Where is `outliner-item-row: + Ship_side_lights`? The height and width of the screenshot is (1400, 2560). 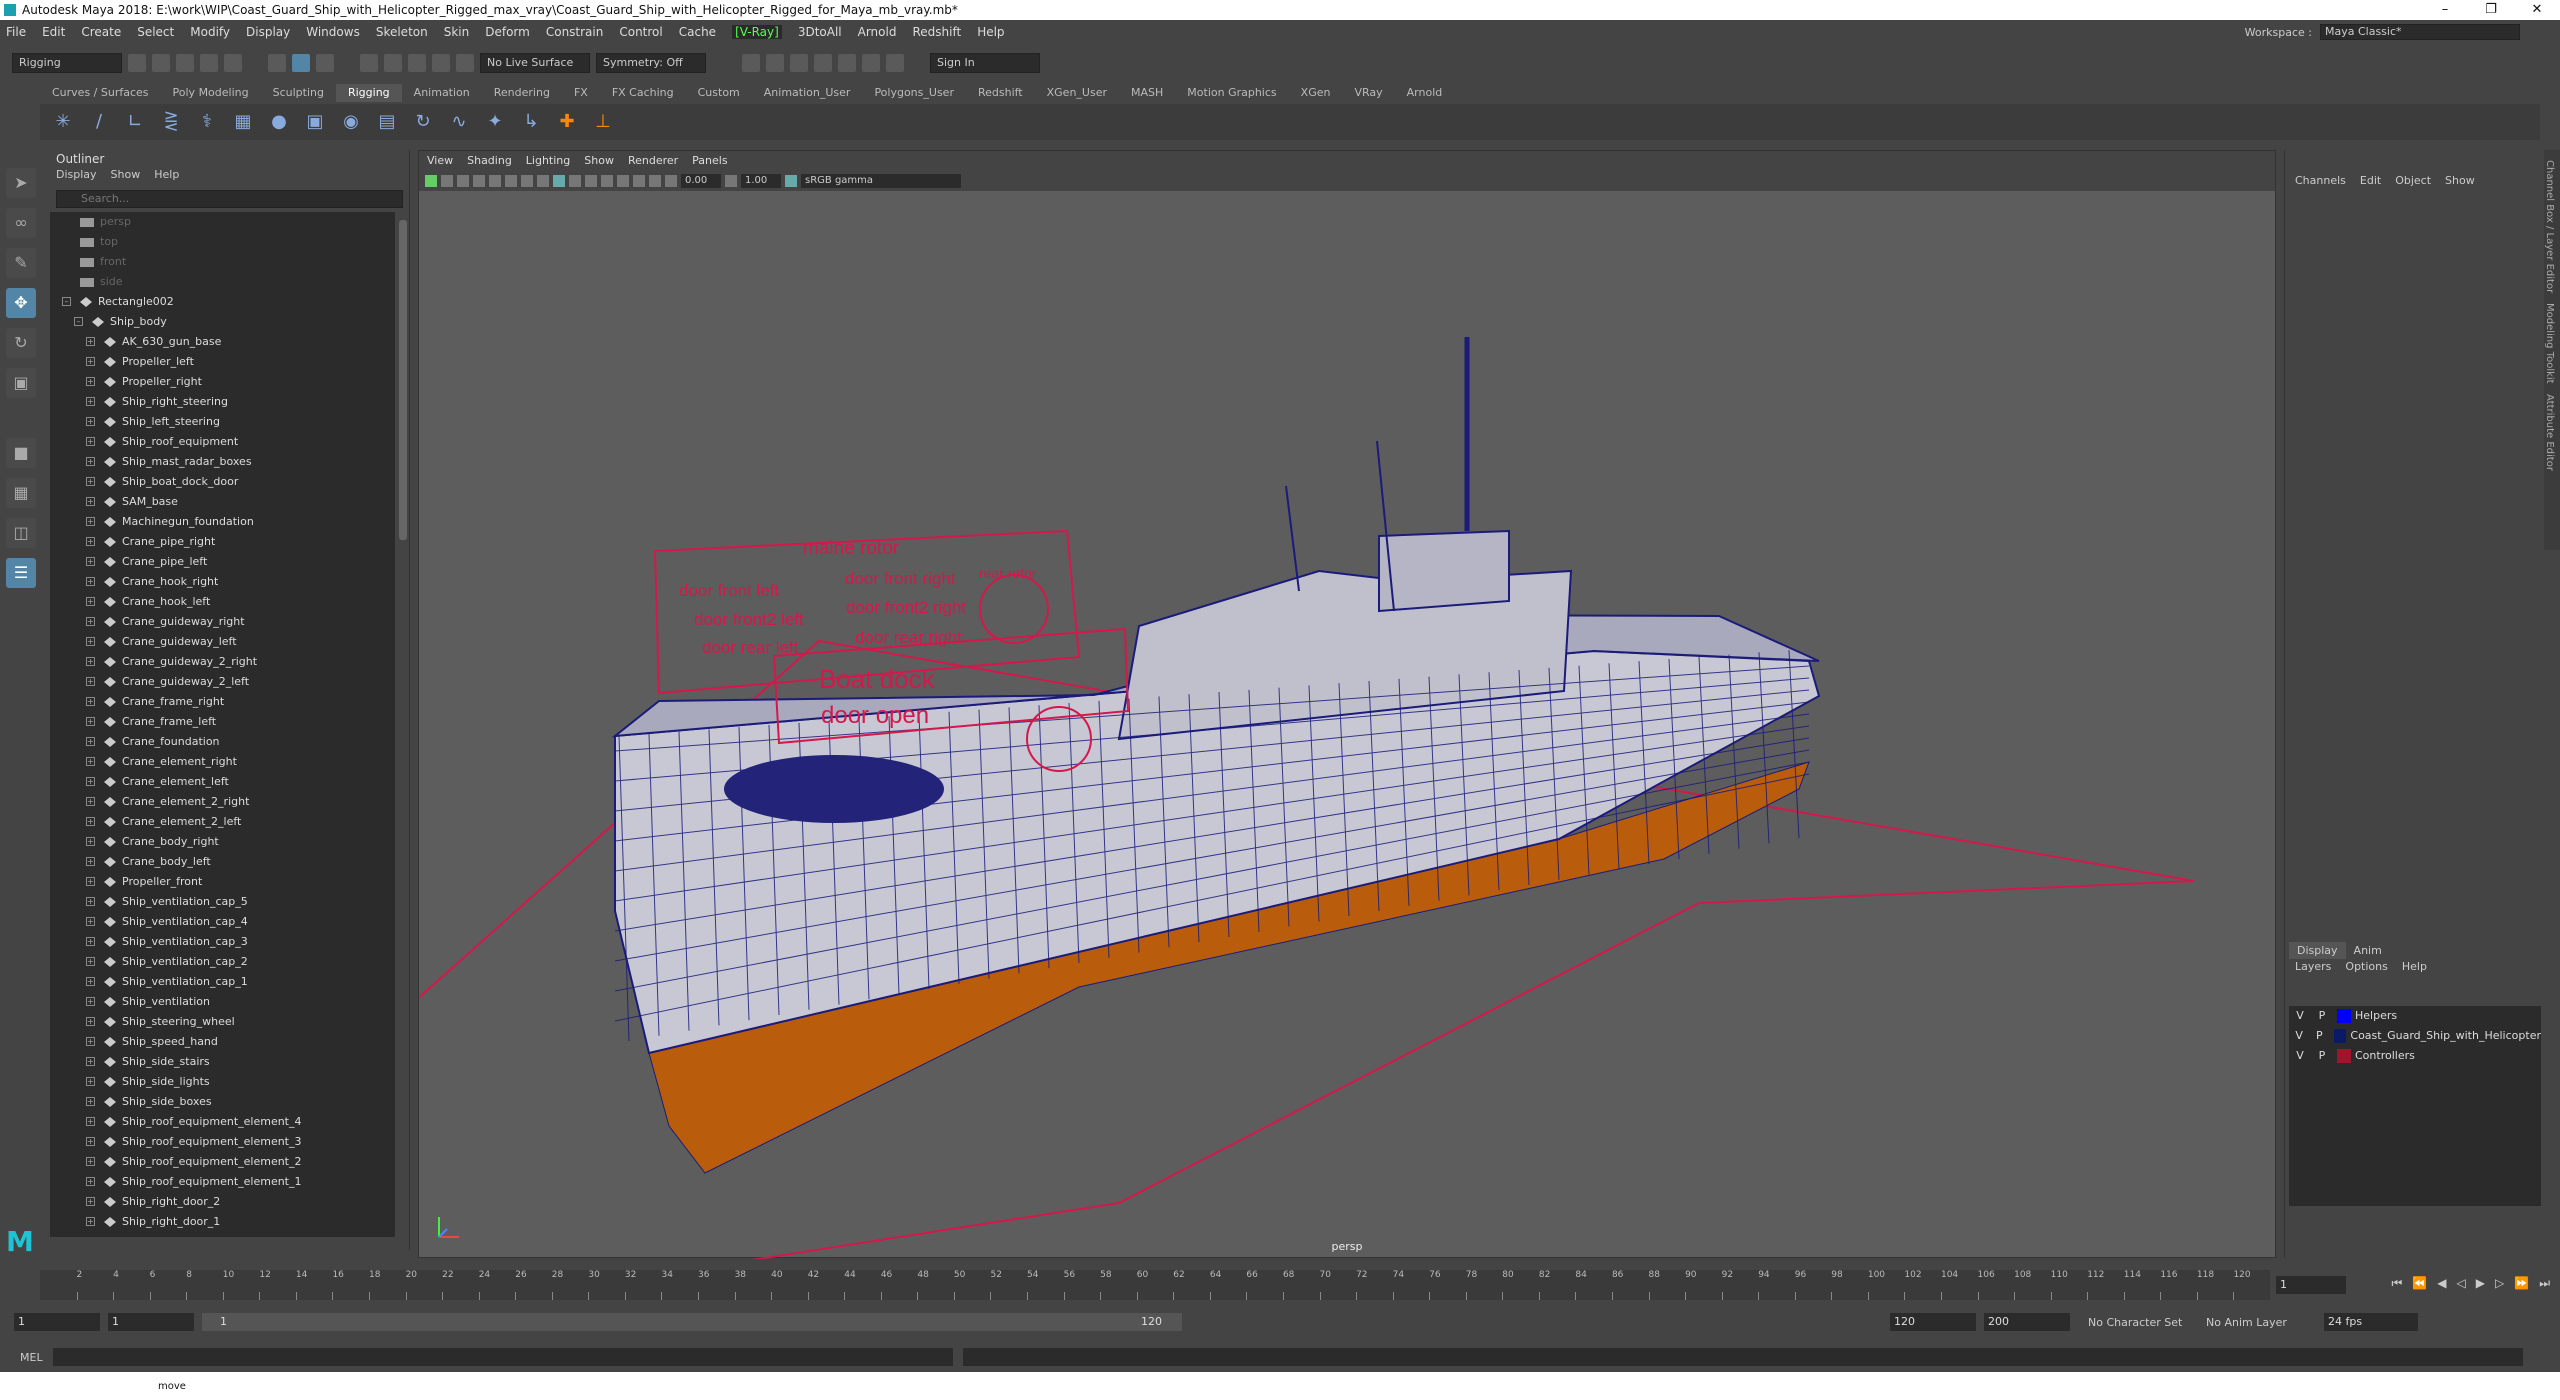
outliner-item-row: + Ship_side_lights is located at coordinates (222, 1082).